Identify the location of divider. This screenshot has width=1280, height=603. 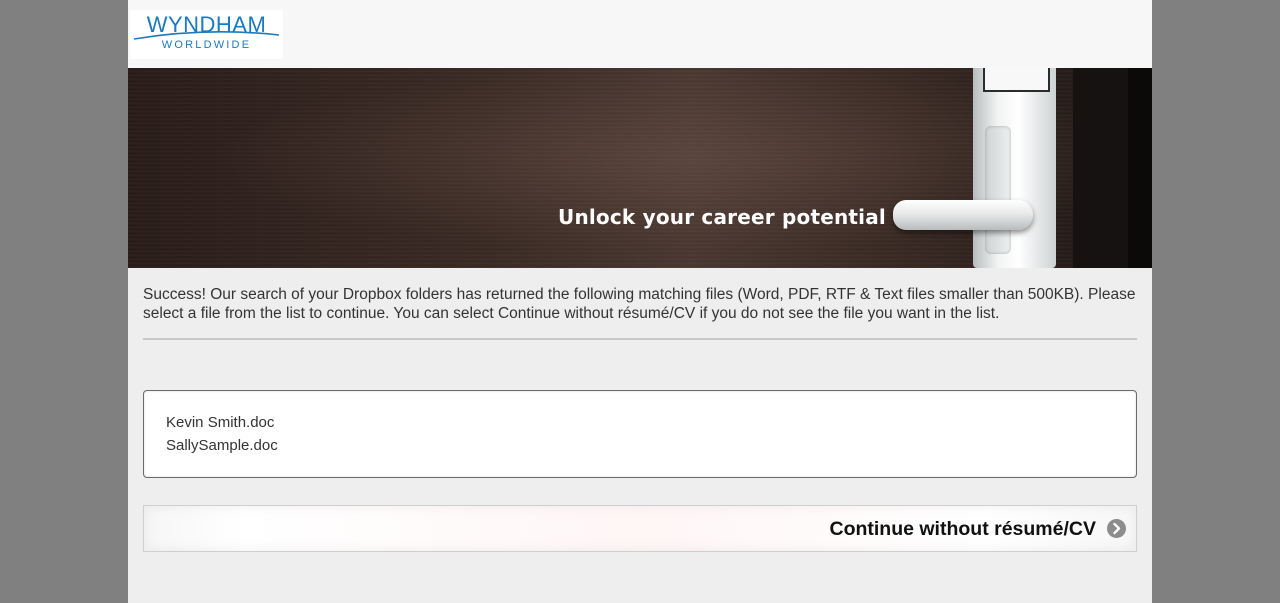
(640, 339).